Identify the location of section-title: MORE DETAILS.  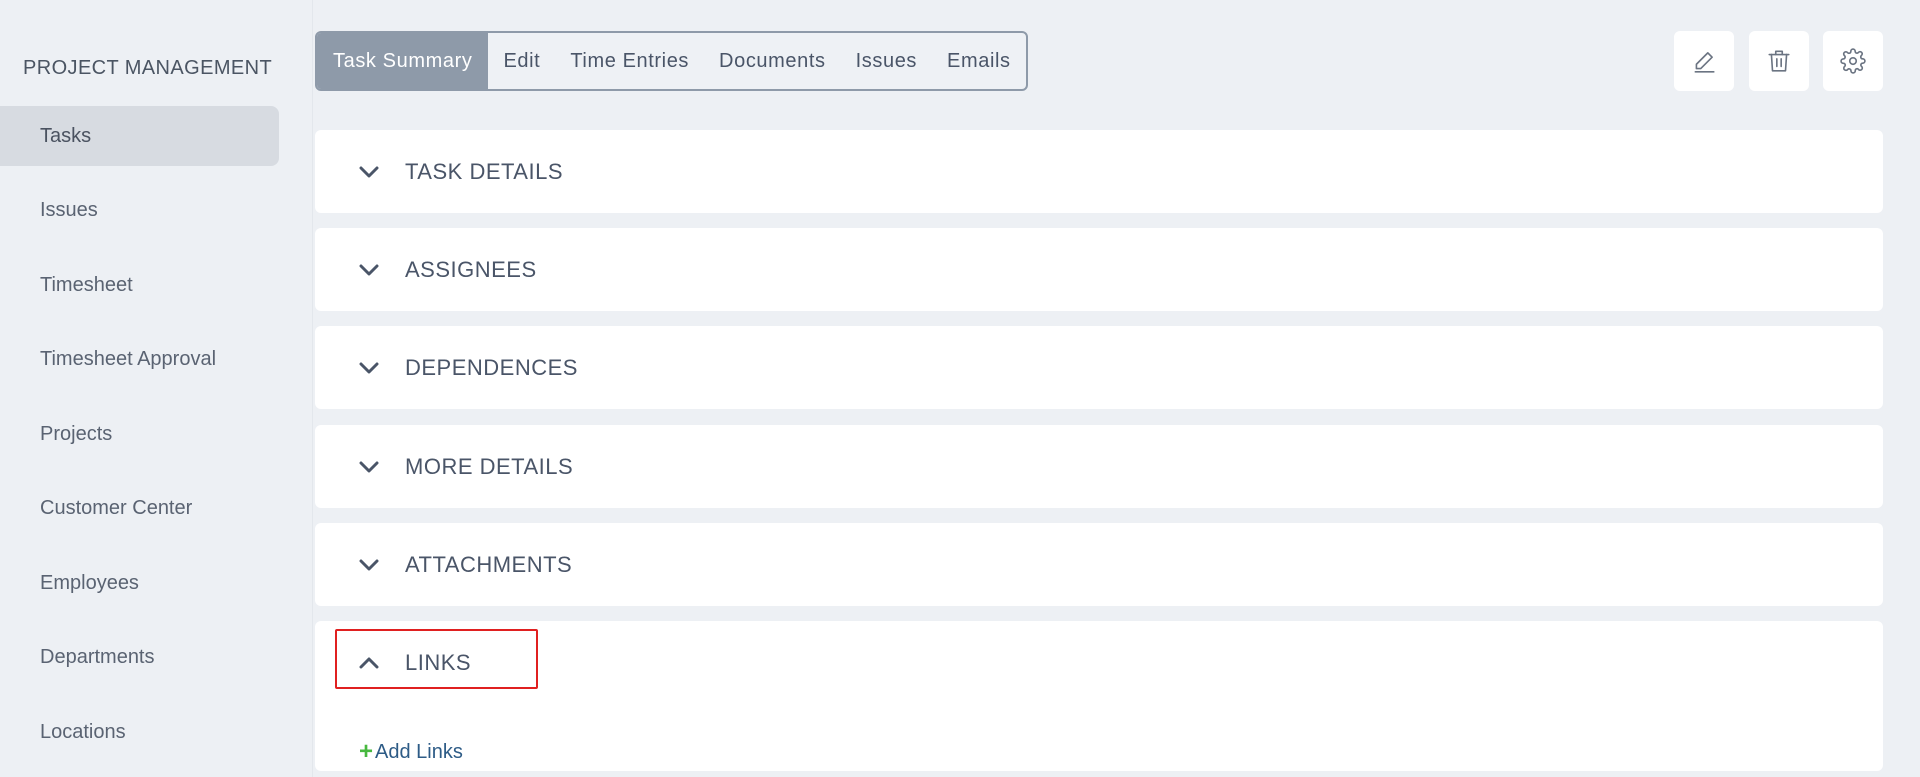
(489, 466).